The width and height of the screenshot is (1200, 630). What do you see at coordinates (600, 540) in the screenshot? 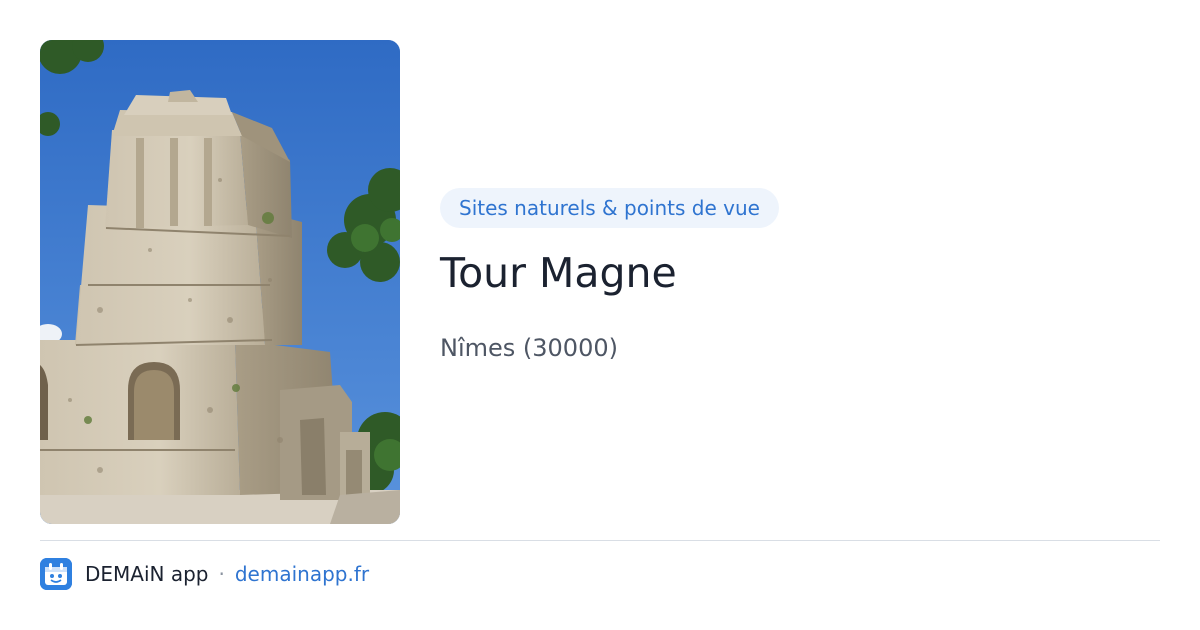
I see `footer-divider` at bounding box center [600, 540].